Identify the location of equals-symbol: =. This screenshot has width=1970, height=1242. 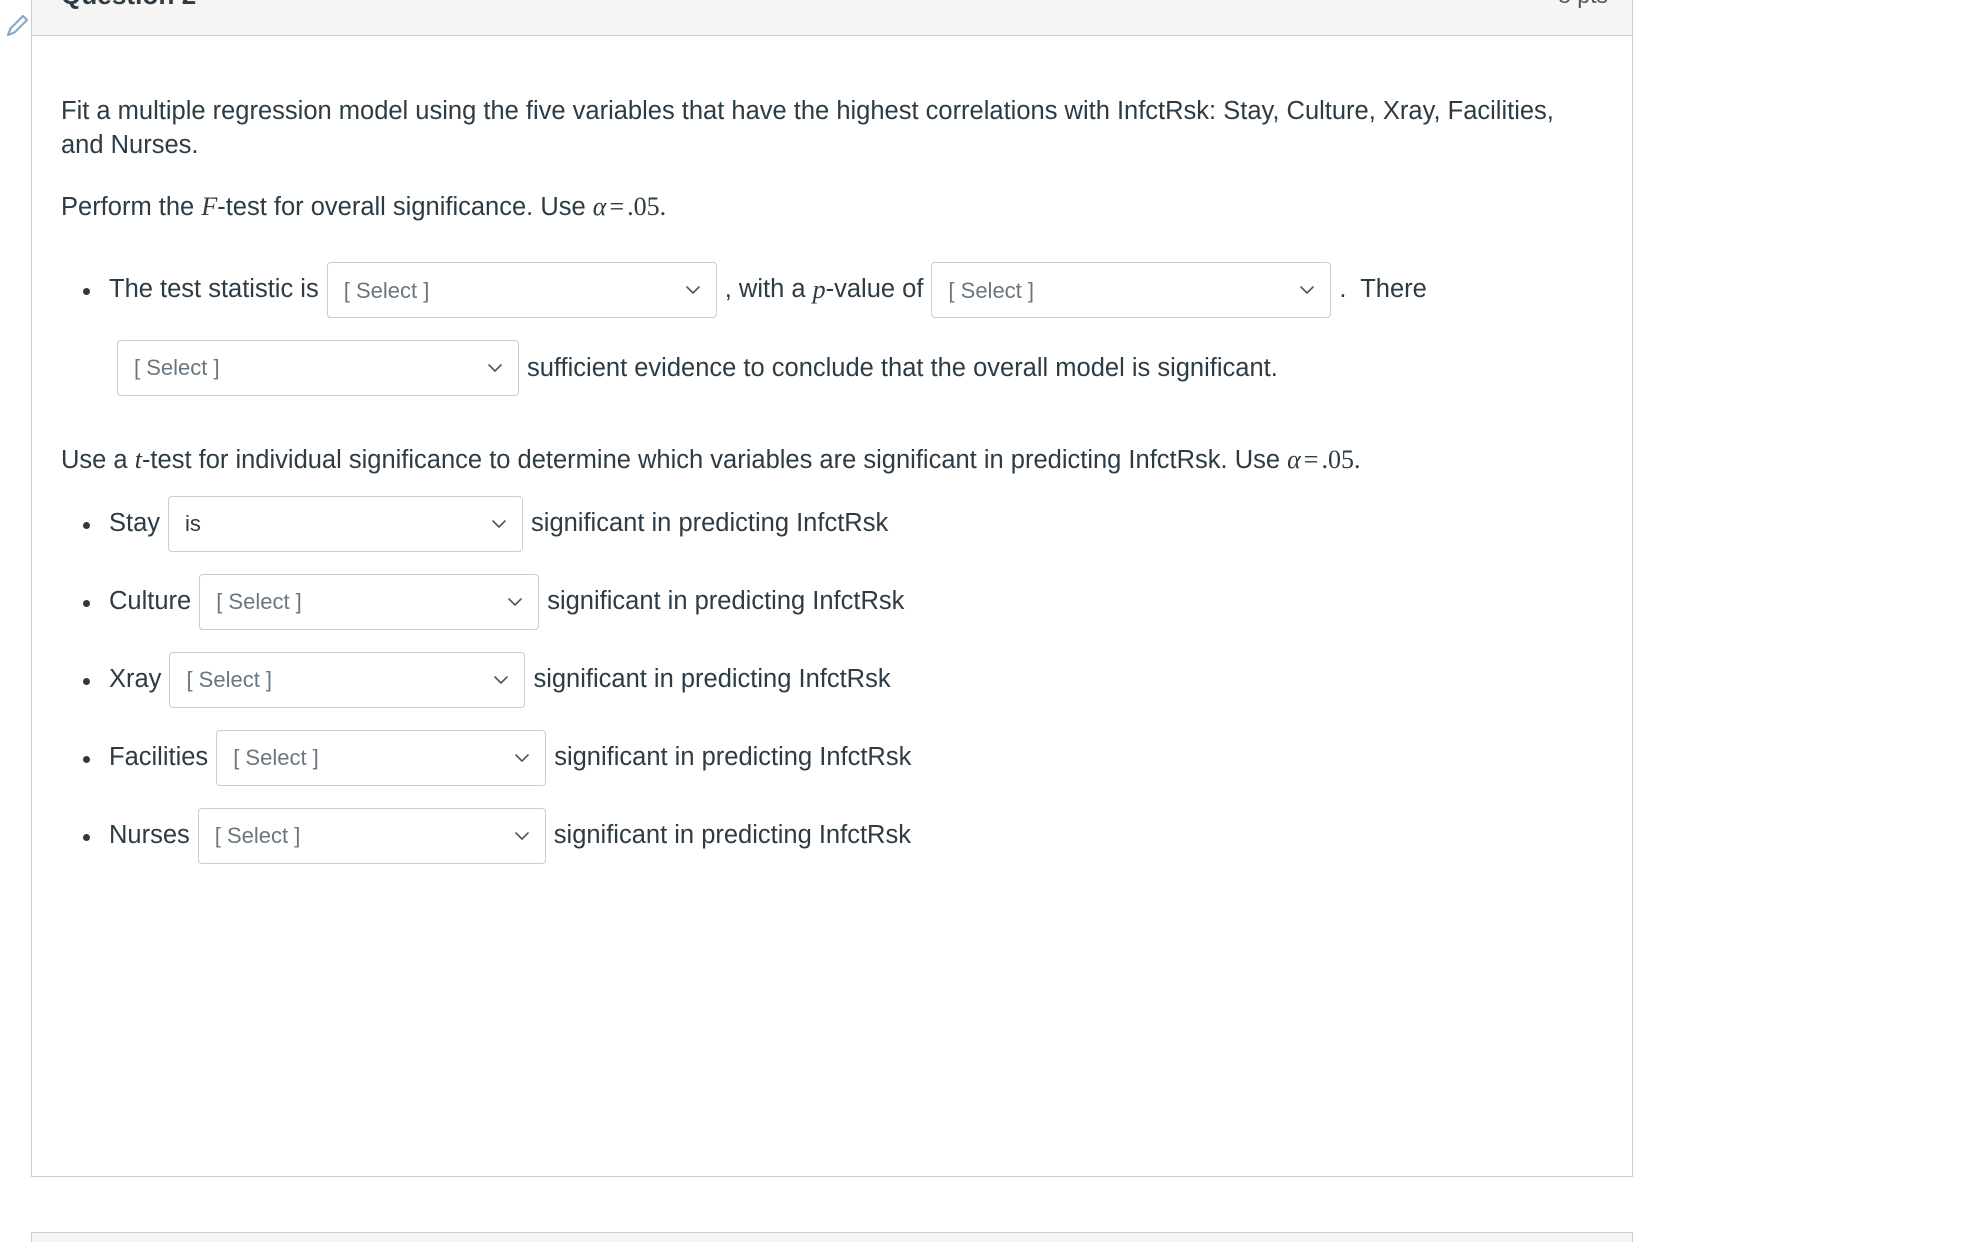
(617, 206).